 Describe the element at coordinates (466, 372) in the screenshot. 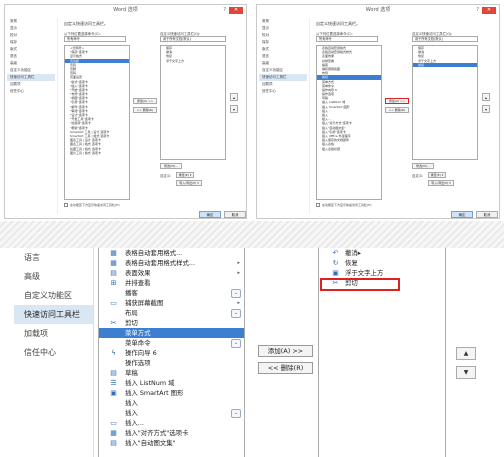

I see `move-down-button: ▼` at that location.